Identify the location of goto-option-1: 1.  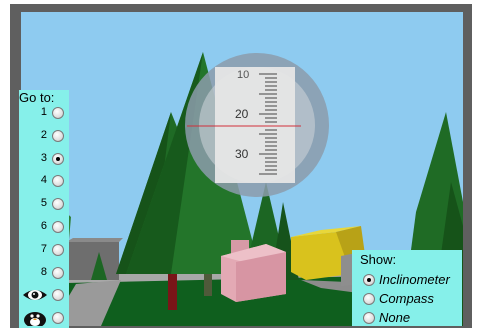
(44, 114).